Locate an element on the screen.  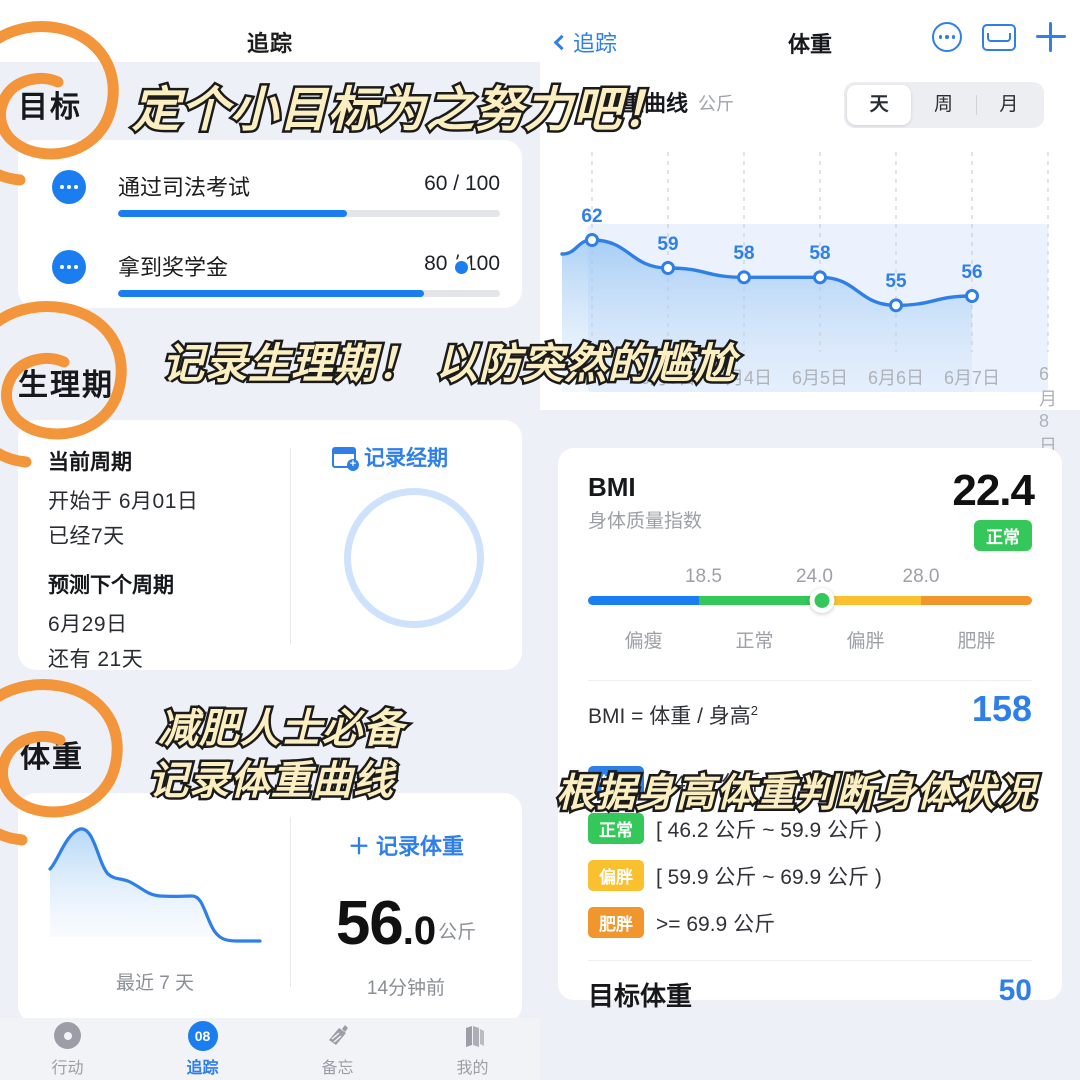
weight-card: 最近 7 天 ＋ 记录体重 56.0 公斤 14分钟前 is located at coordinates (270, 908).